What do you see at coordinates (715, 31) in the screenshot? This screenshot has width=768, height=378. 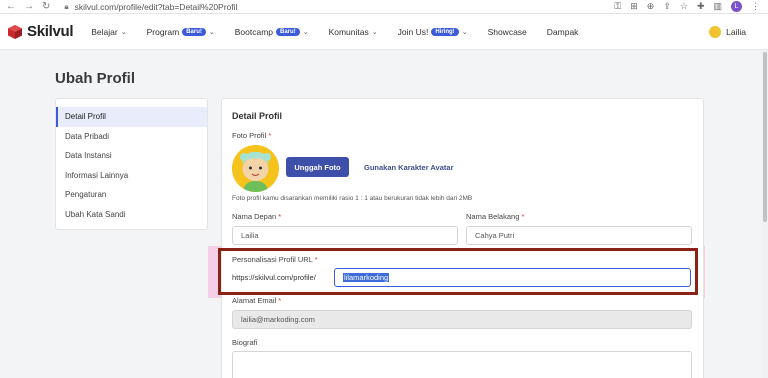 I see `avatar` at bounding box center [715, 31].